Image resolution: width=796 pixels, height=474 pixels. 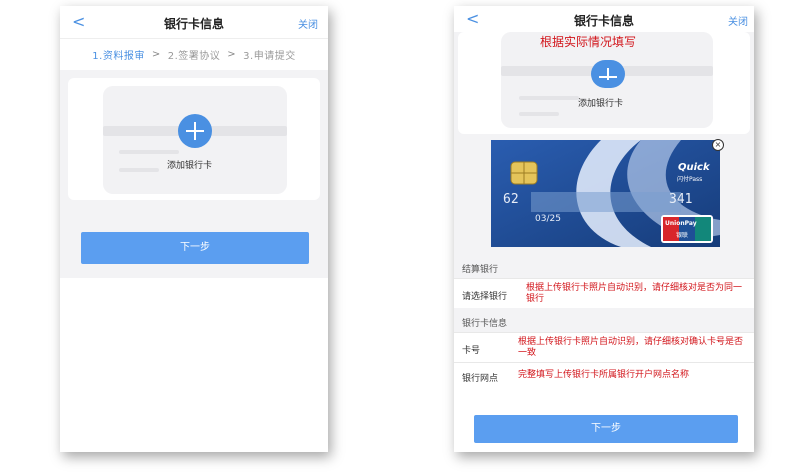 What do you see at coordinates (548, 219) in the screenshot?
I see `card-expiry: 03/25` at bounding box center [548, 219].